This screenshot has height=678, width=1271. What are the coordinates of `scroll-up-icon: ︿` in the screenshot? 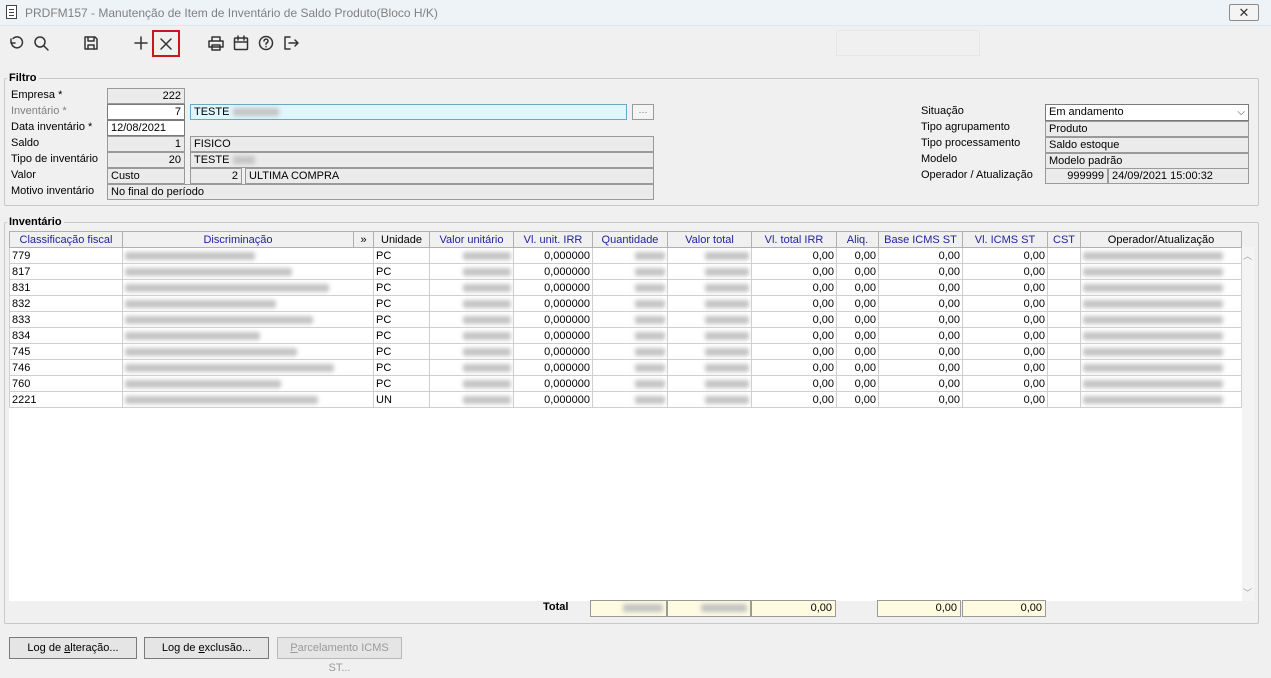 It's located at (1247, 255).